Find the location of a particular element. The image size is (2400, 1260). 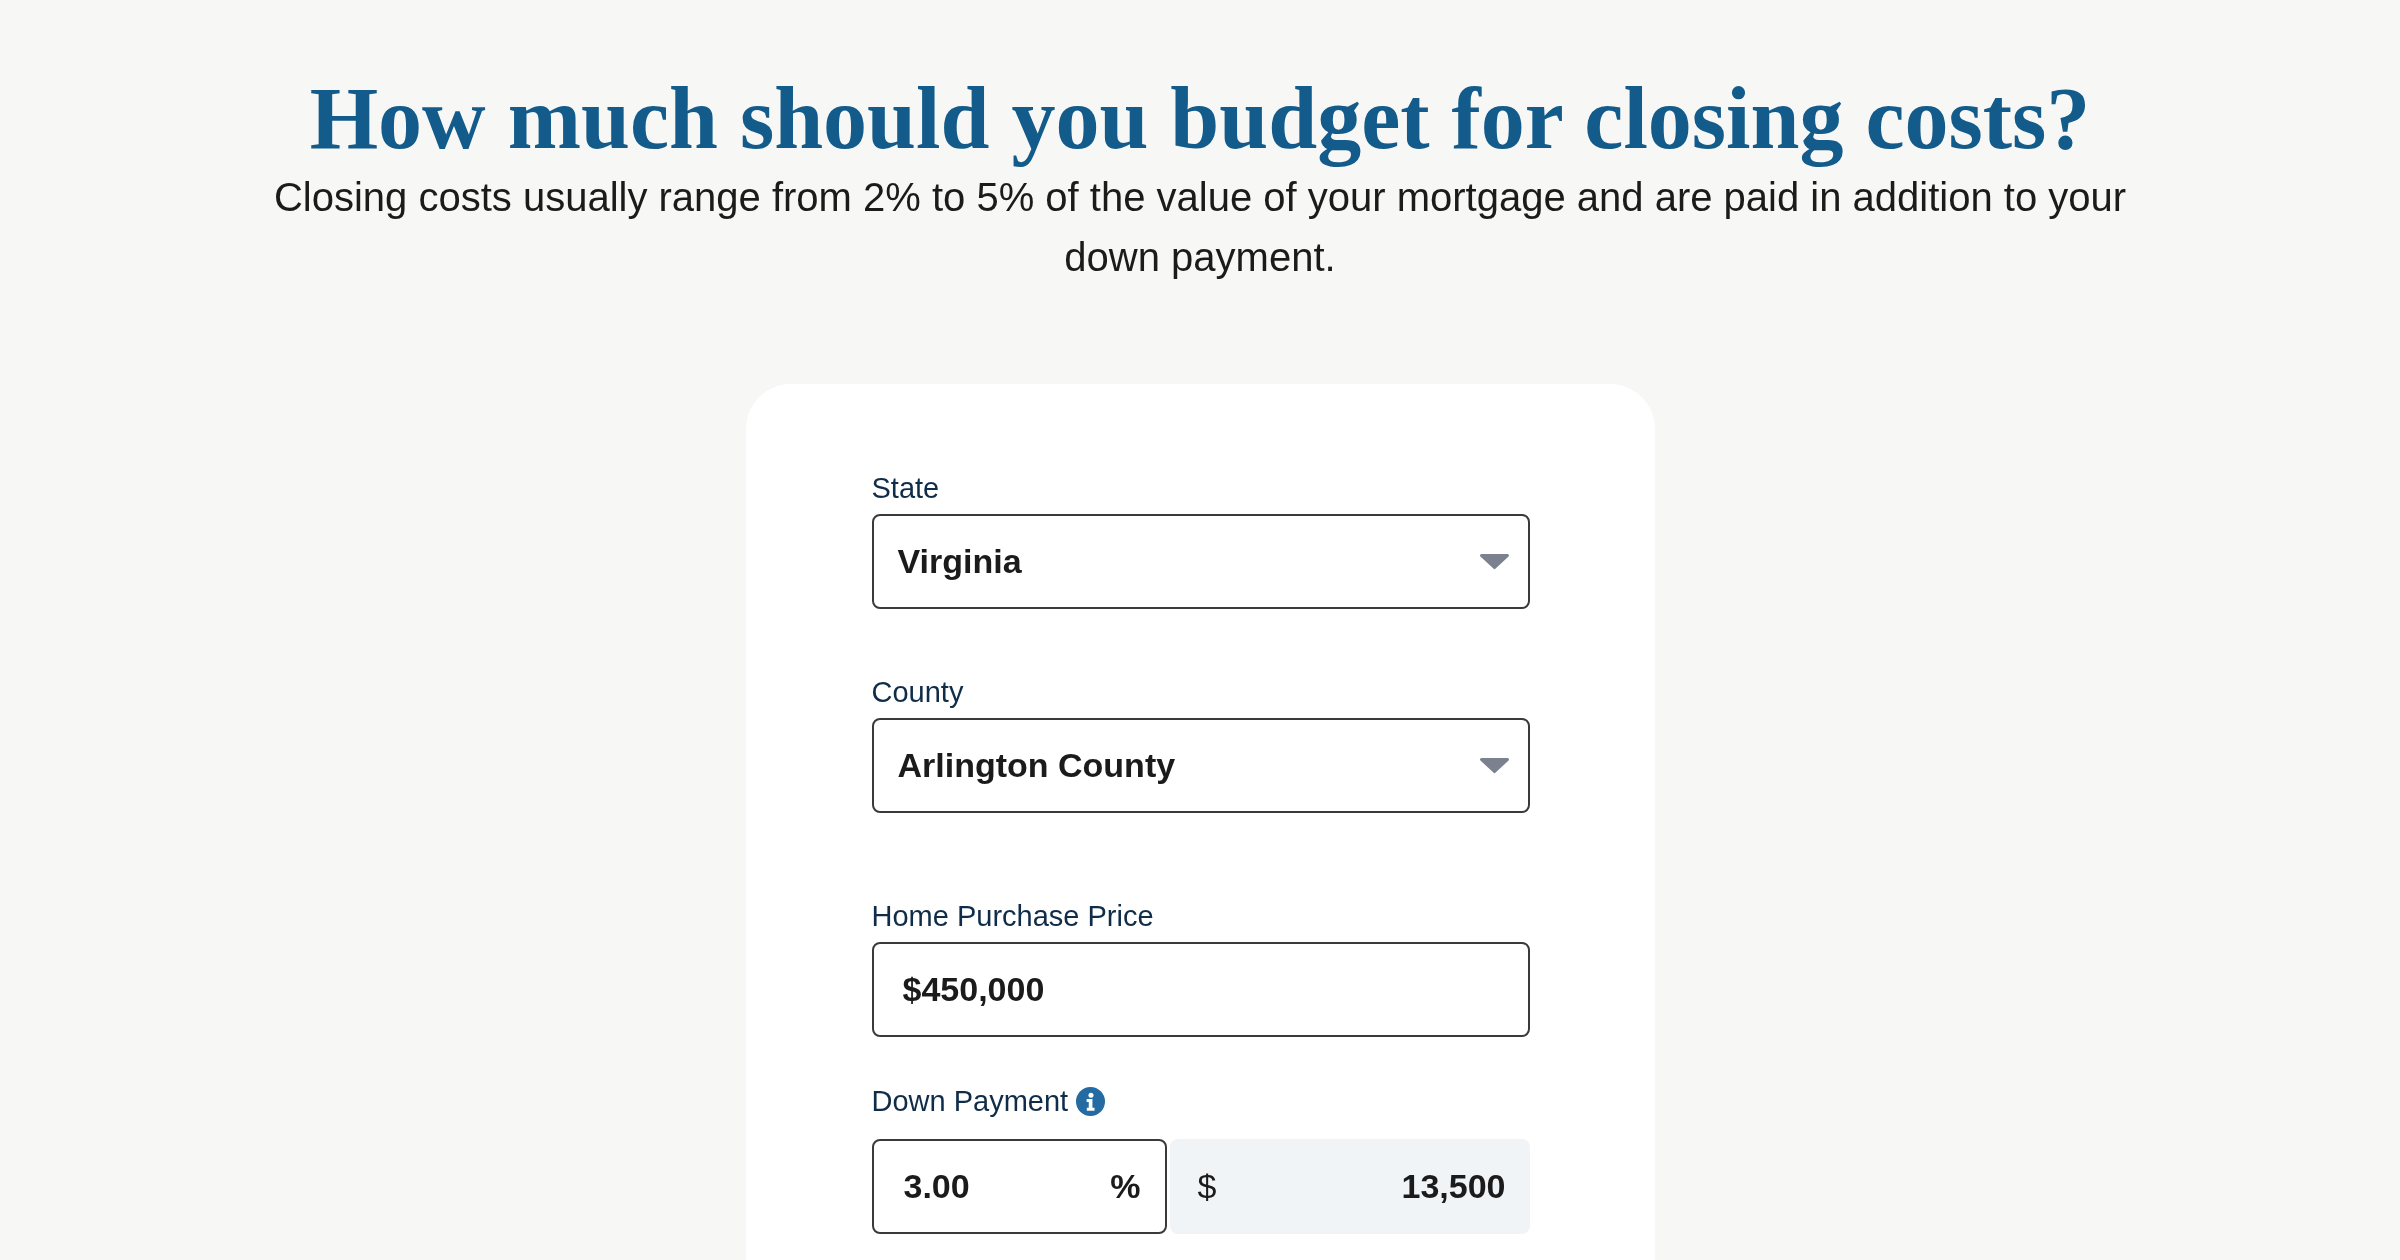

field-label: County is located at coordinates (917, 693).